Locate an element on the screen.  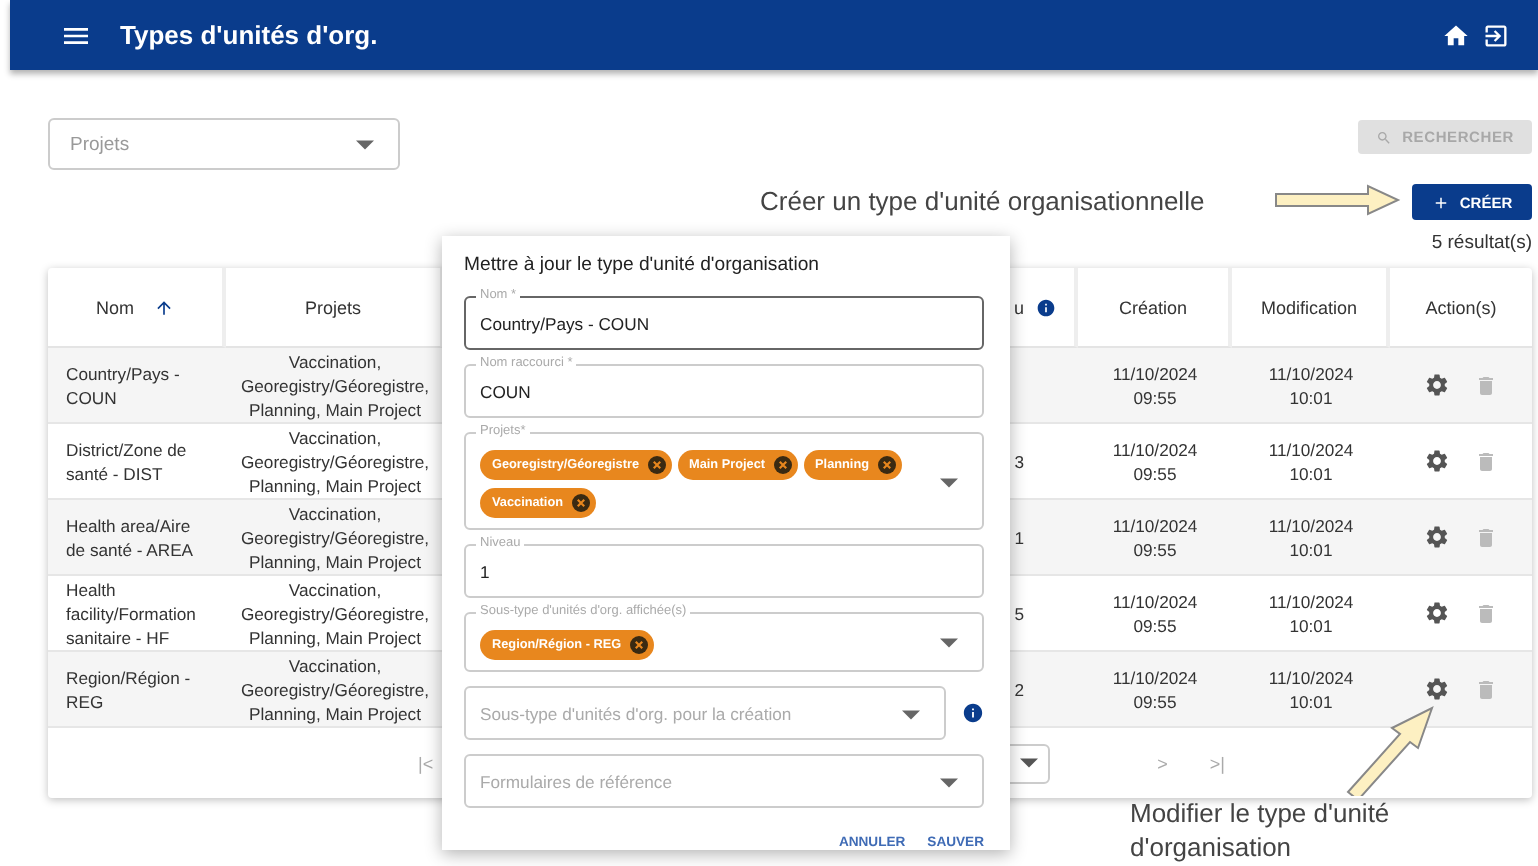
field-value: COUN is located at coordinates (506, 392).